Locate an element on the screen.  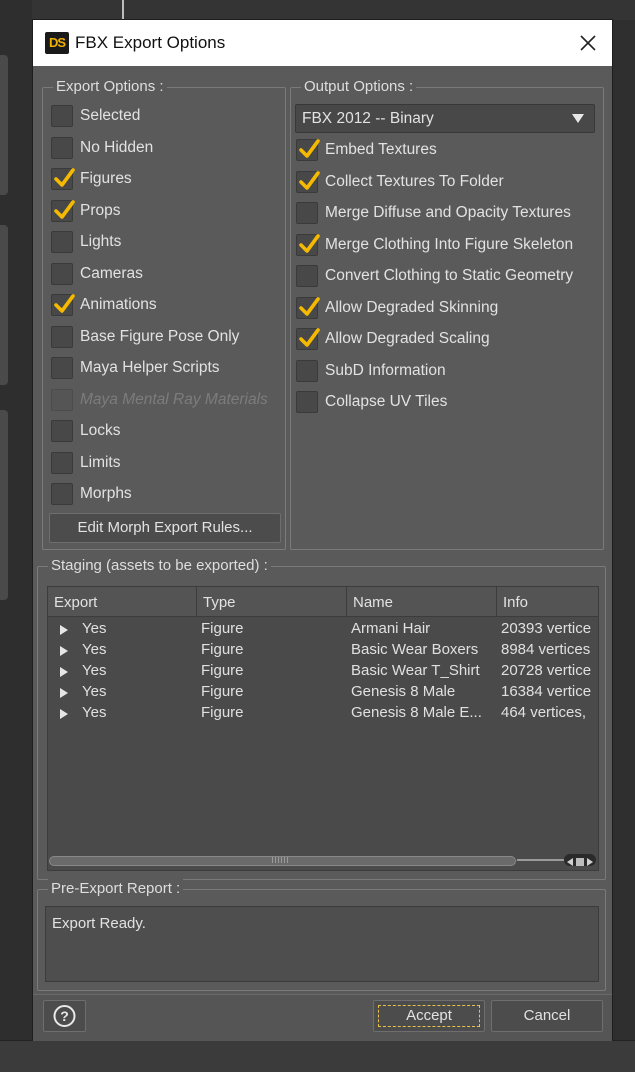
checkbox-embed-textures: Embed Textures is located at coordinates (366, 150).